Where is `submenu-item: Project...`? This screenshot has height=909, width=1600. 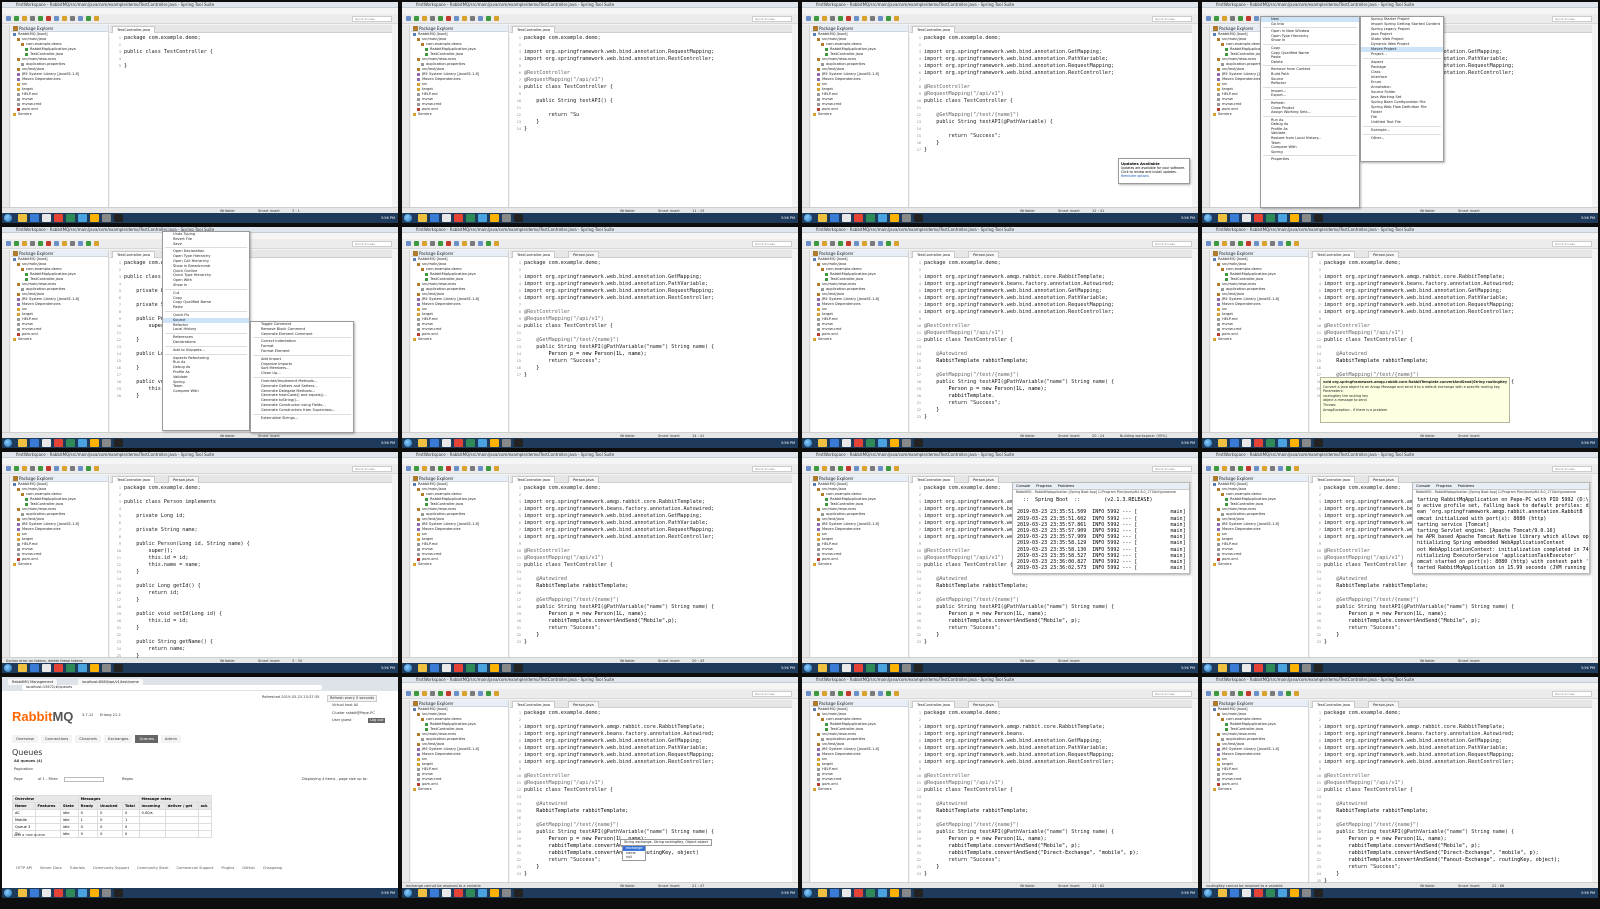
submenu-item: Project... is located at coordinates (1402, 54).